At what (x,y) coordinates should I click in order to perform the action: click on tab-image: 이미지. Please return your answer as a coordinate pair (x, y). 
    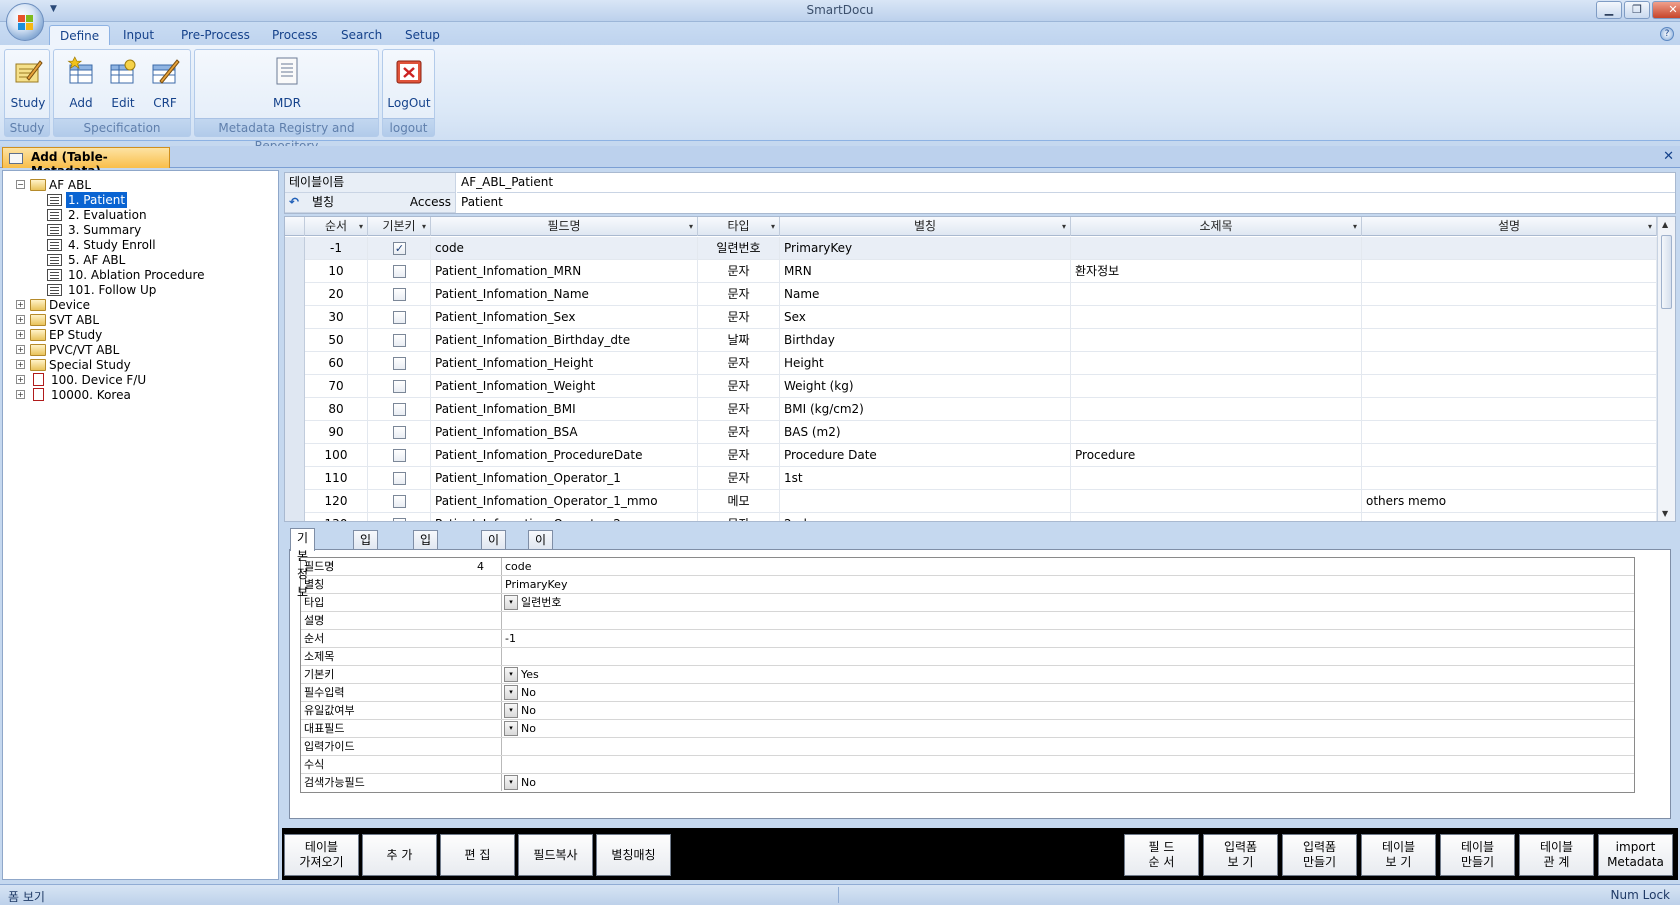
    Looking at the image, I should click on (494, 556).